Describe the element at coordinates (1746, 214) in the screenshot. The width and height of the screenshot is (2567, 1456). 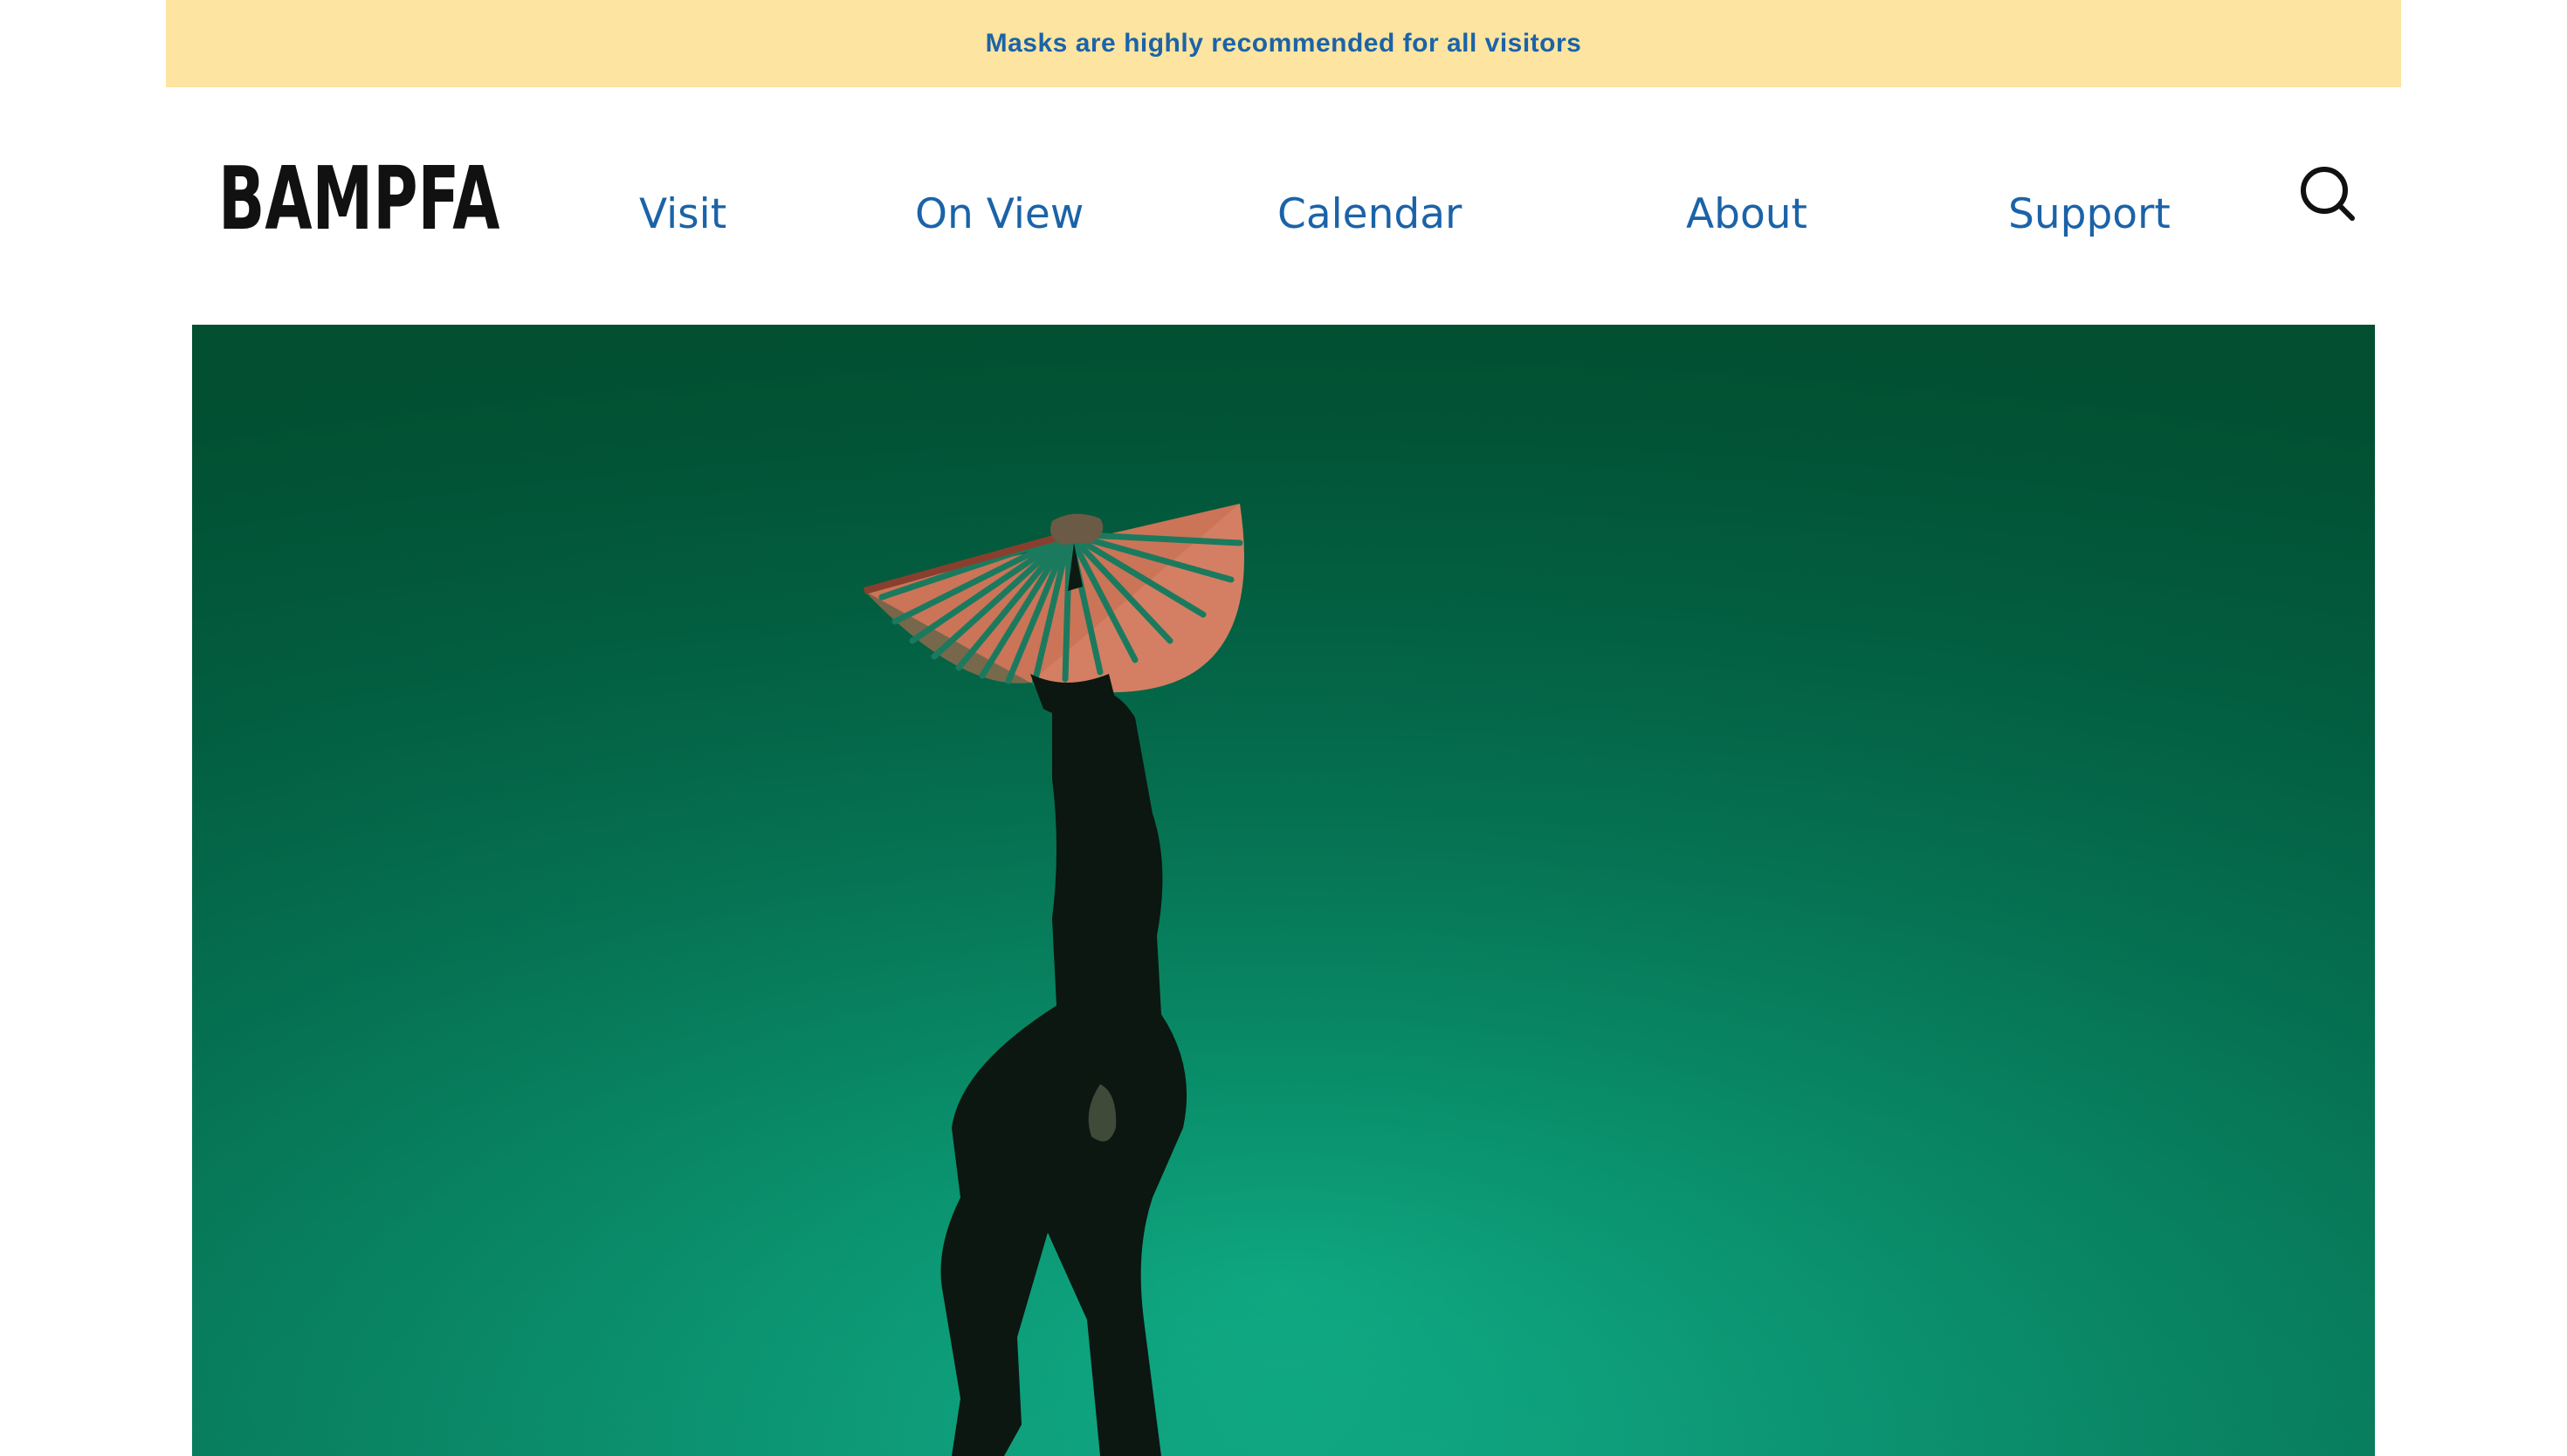
I see `nav-item-about: About` at that location.